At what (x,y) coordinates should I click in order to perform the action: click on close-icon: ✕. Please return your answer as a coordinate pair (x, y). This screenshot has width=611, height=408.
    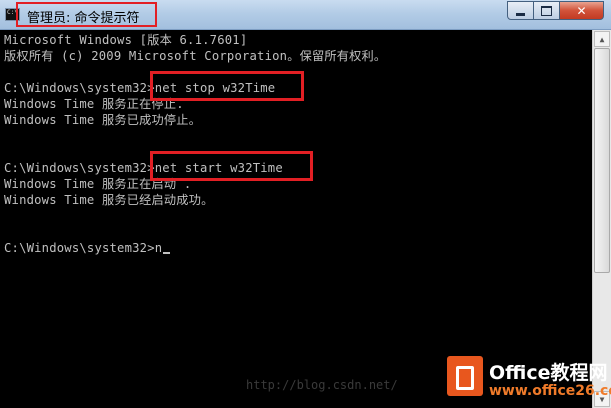
    Looking at the image, I should click on (581, 10).